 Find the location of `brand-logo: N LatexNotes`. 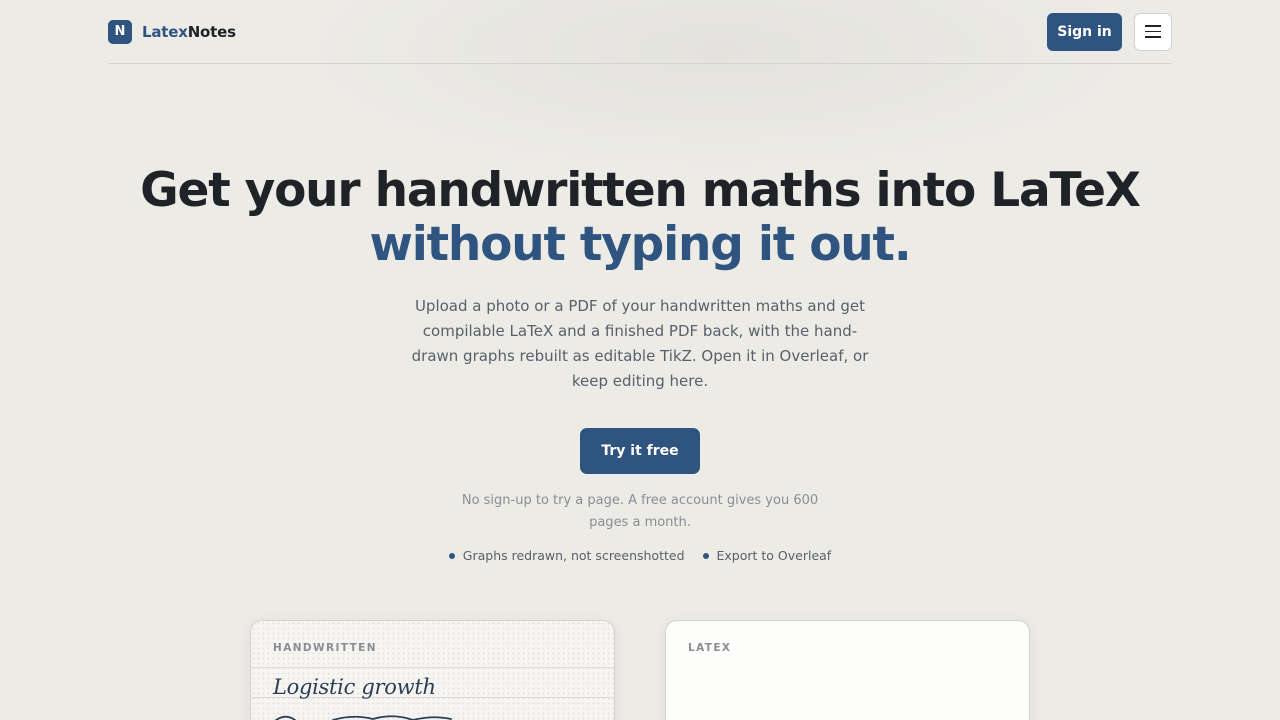

brand-logo: N LatexNotes is located at coordinates (172, 31).